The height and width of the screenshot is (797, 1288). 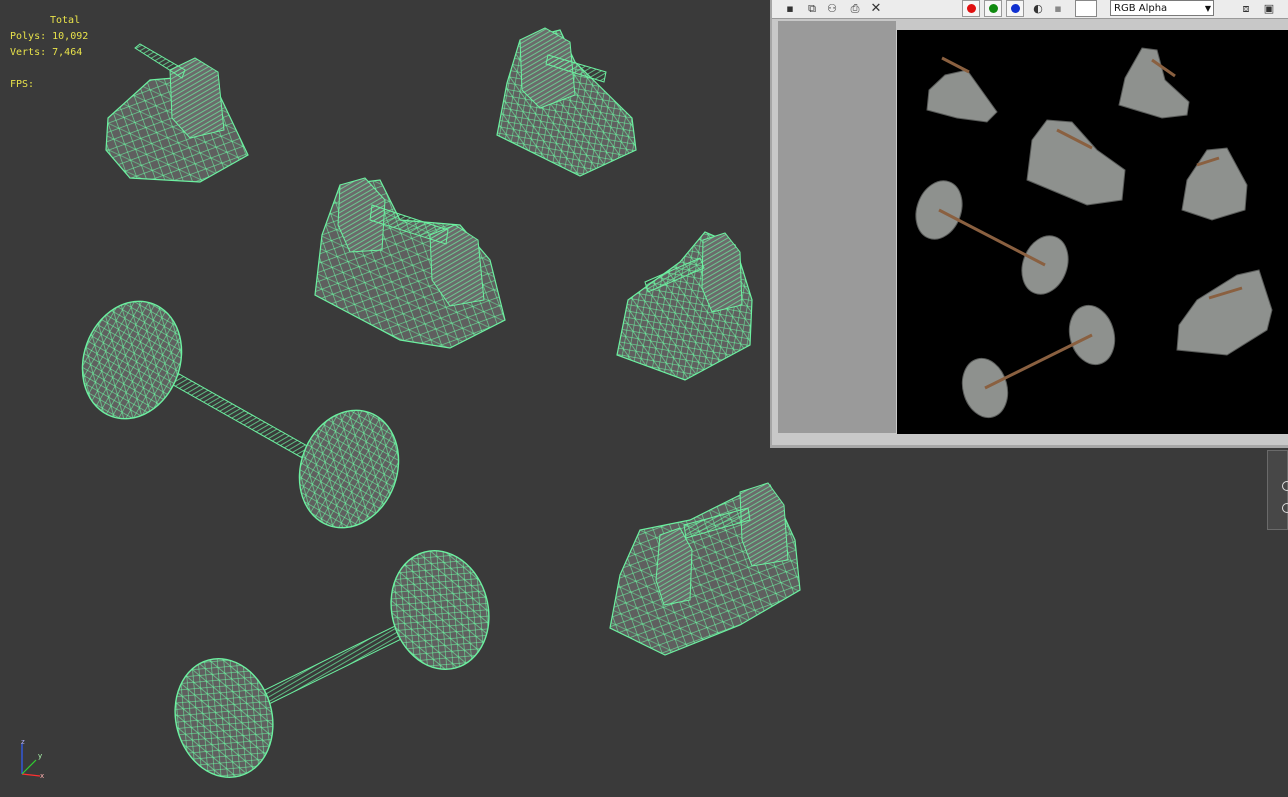 I want to click on toggle-ui-icon: ⧈, so click(x=1246, y=8).